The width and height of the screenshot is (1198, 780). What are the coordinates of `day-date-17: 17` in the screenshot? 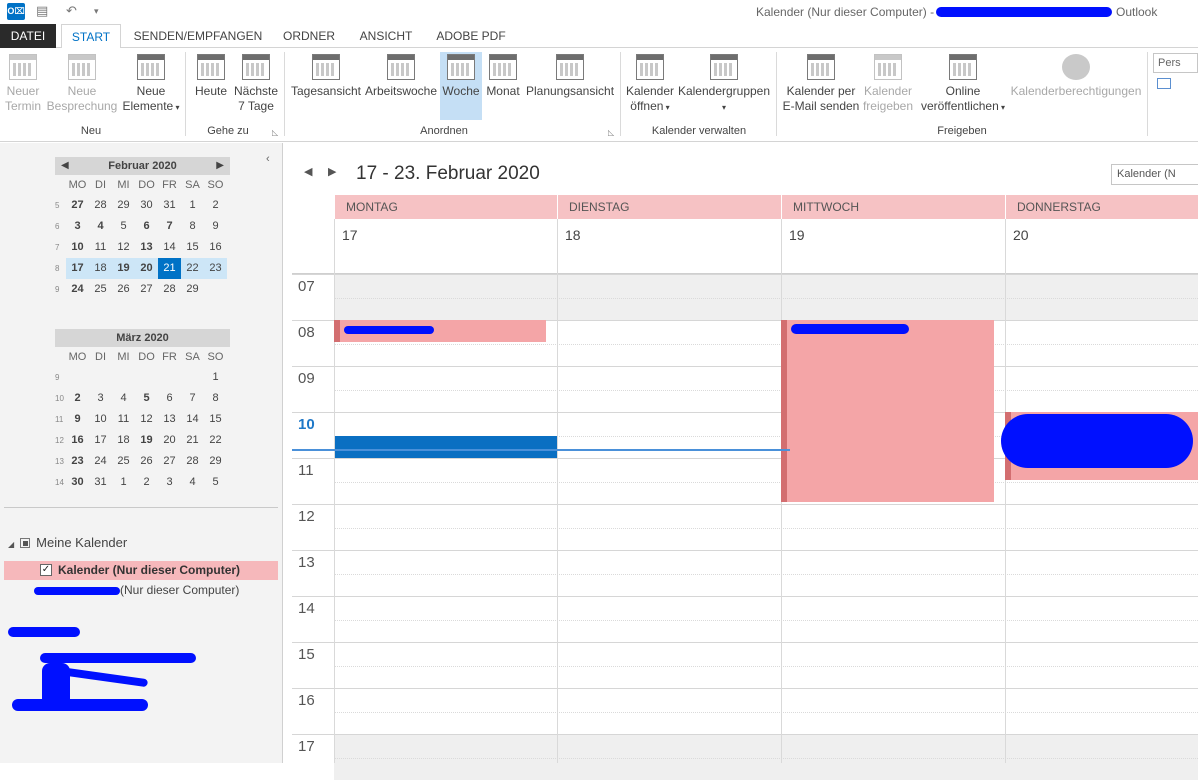 It's located at (350, 235).